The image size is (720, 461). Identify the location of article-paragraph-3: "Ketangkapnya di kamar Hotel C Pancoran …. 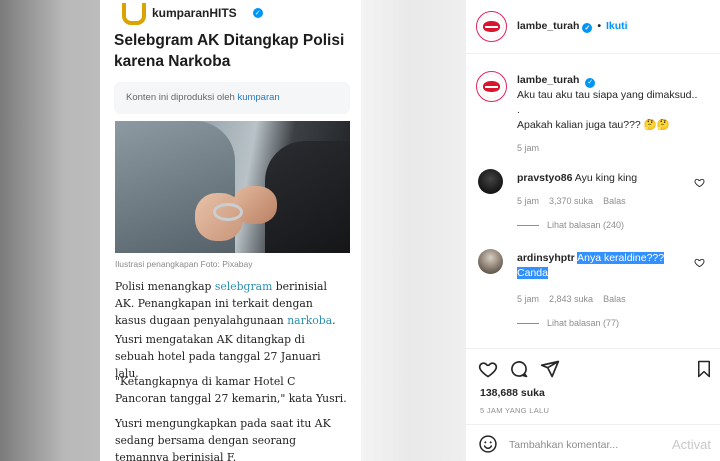
(231, 390).